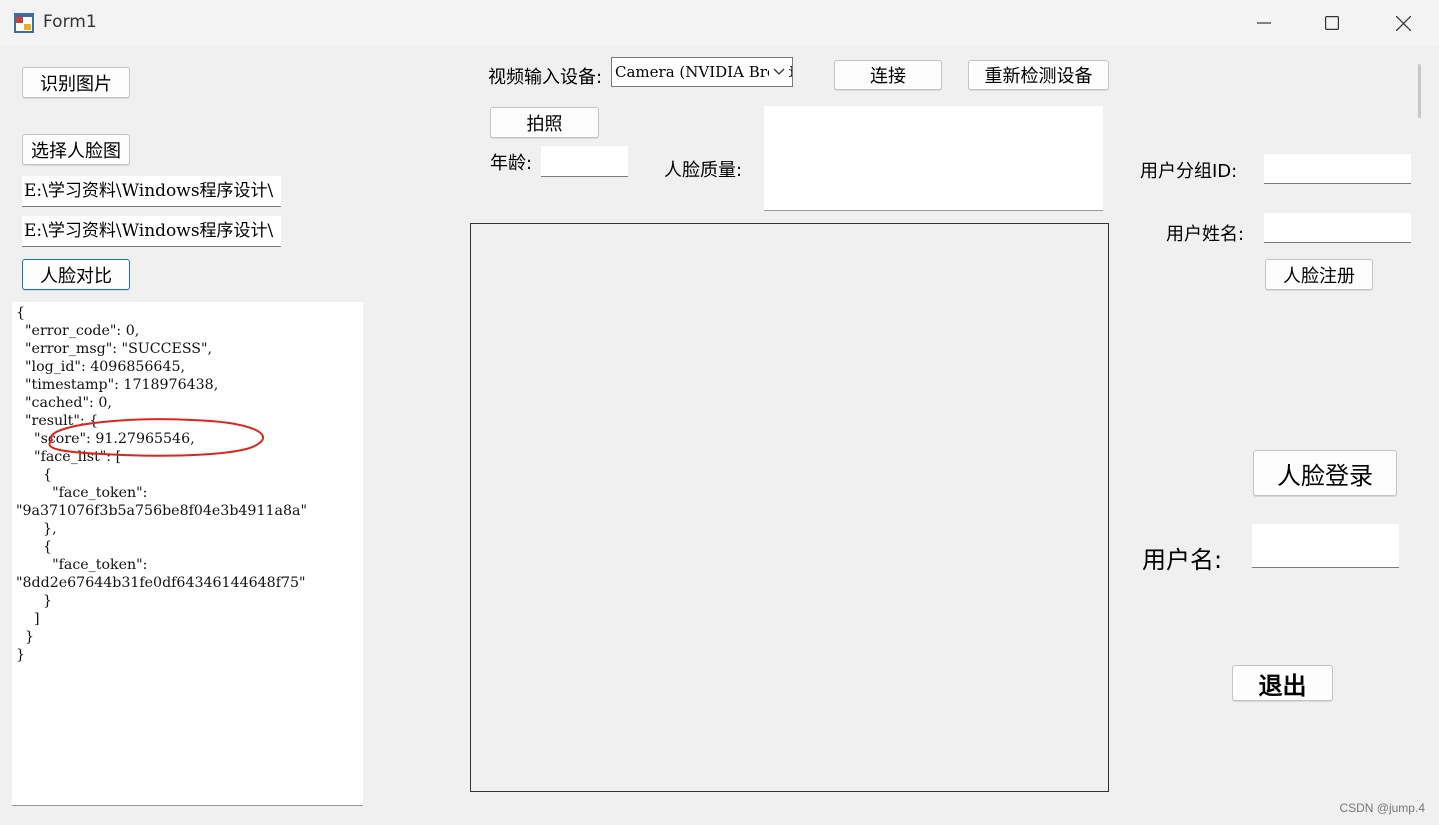  What do you see at coordinates (544, 122) in the screenshot?
I see `take-photo-button: 拍照` at bounding box center [544, 122].